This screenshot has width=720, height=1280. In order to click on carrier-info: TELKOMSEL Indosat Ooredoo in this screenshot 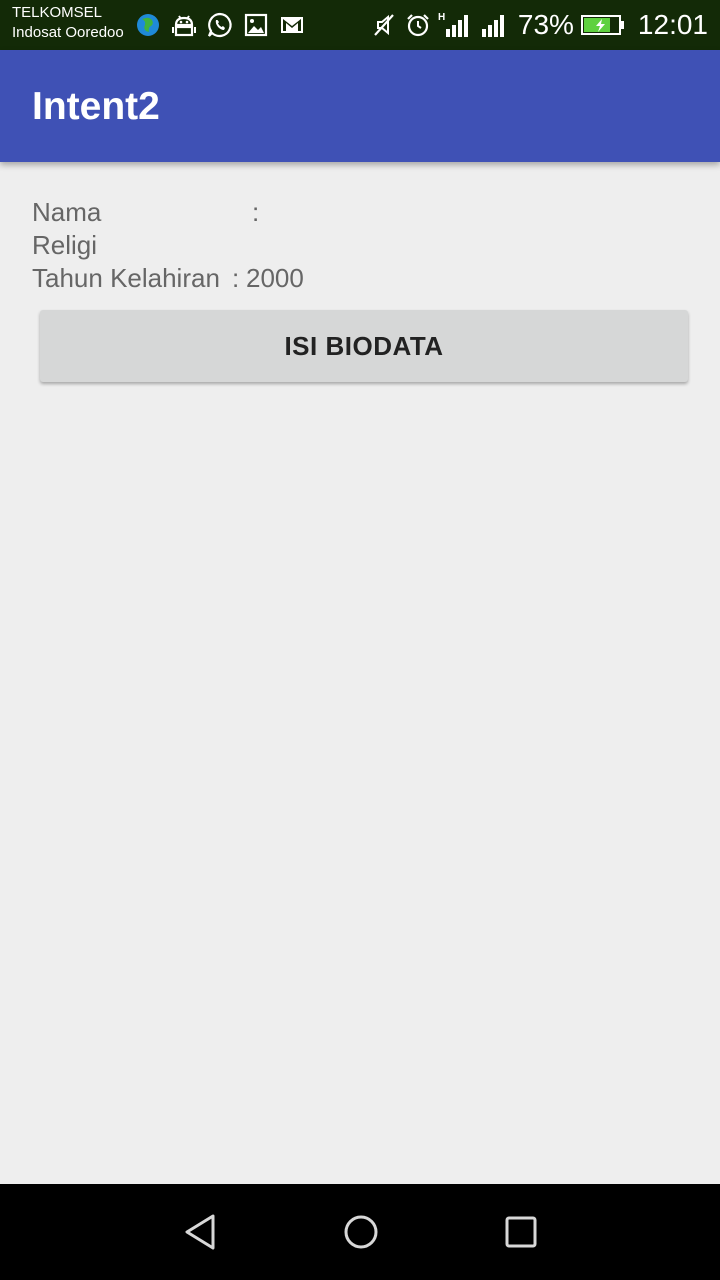, I will do `click(68, 23)`.